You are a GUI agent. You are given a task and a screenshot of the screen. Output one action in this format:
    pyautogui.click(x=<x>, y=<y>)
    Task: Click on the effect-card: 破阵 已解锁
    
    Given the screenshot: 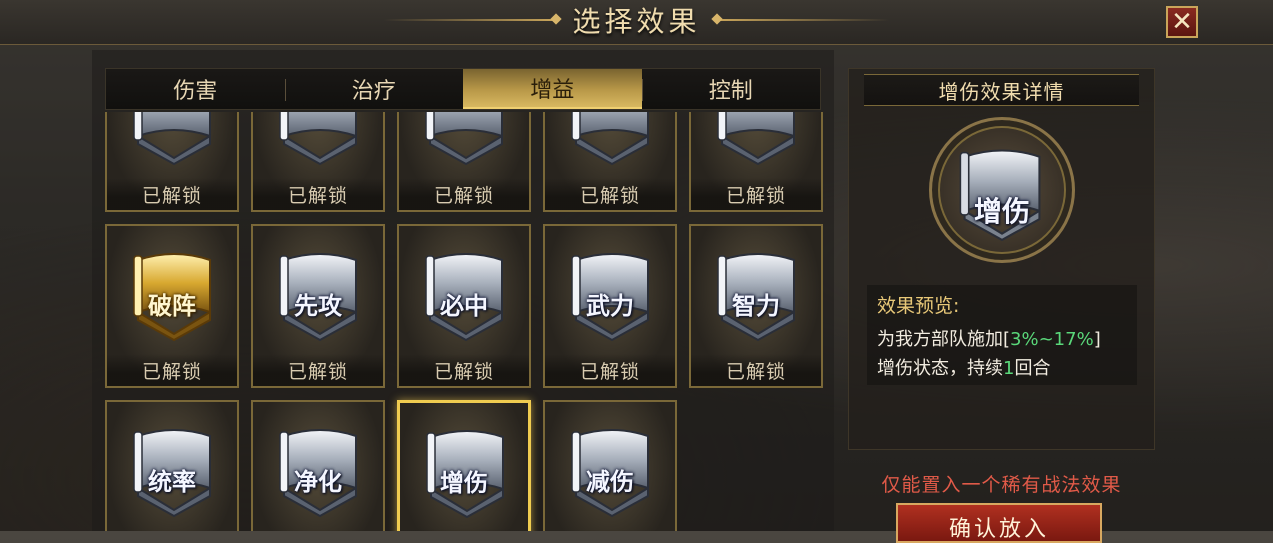 What is the action you would take?
    pyautogui.click(x=172, y=306)
    